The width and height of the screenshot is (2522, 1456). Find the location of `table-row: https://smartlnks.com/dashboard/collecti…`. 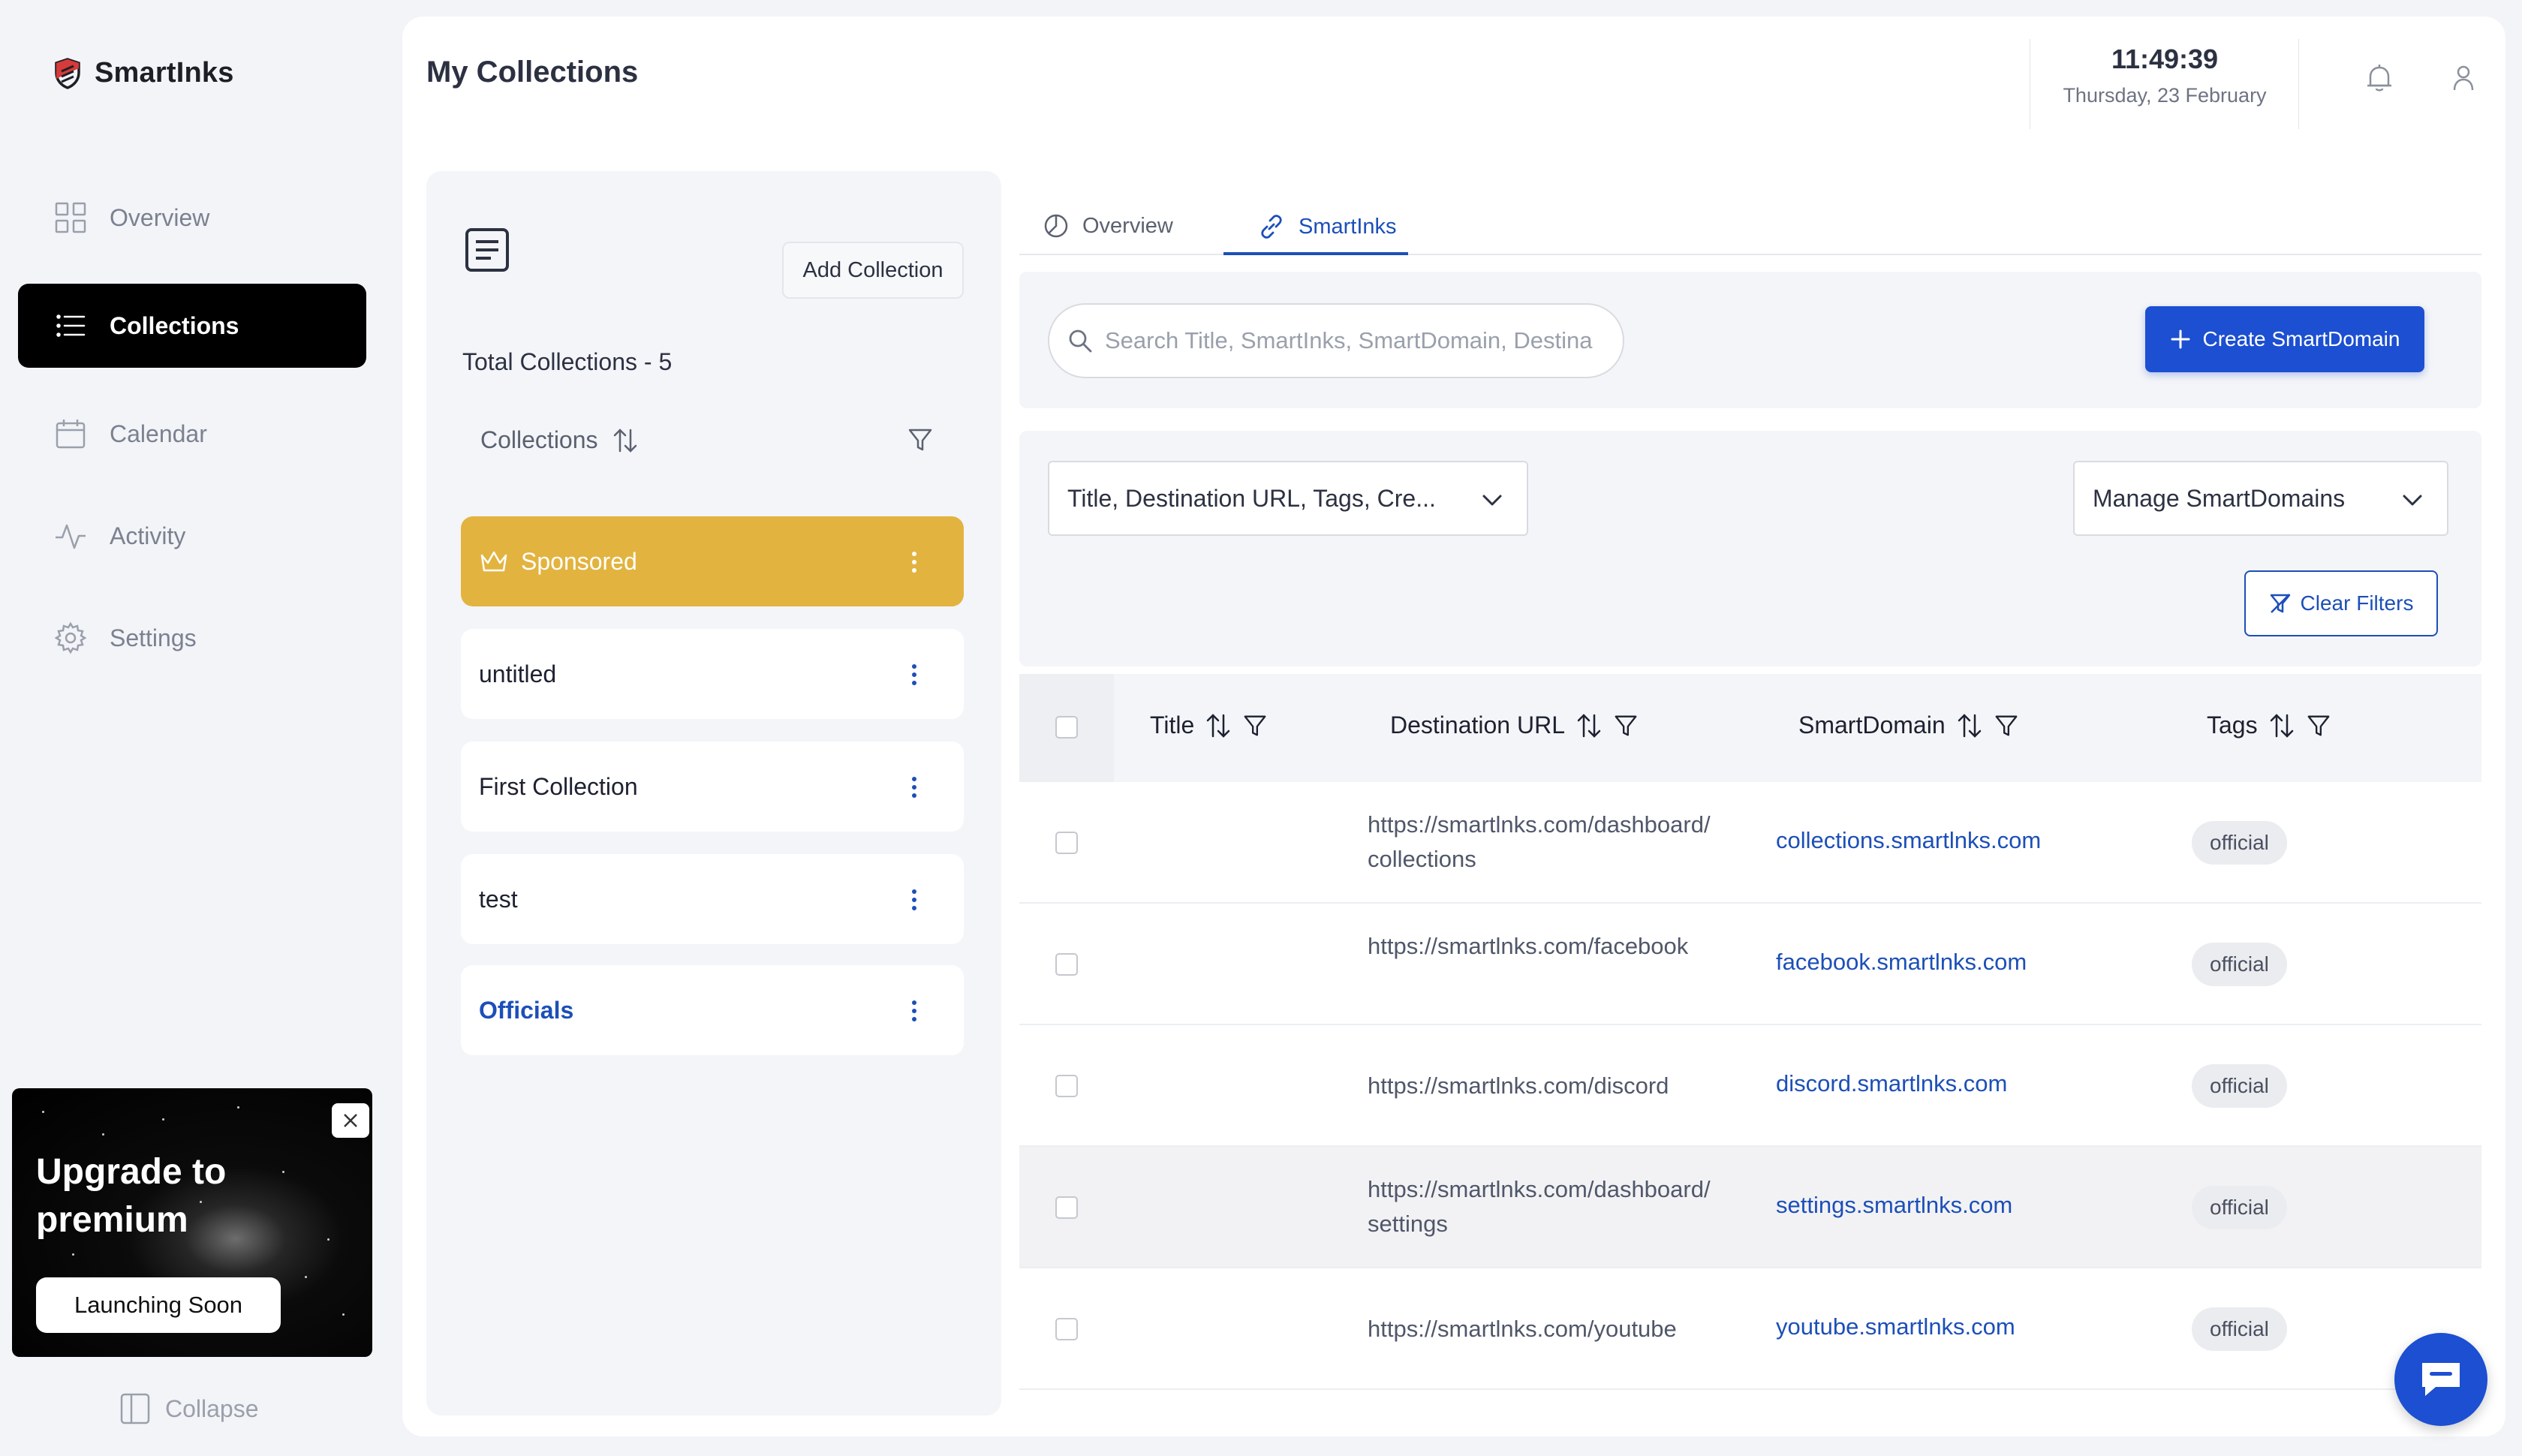

table-row: https://smartlnks.com/dashboard/collecti… is located at coordinates (1750, 843).